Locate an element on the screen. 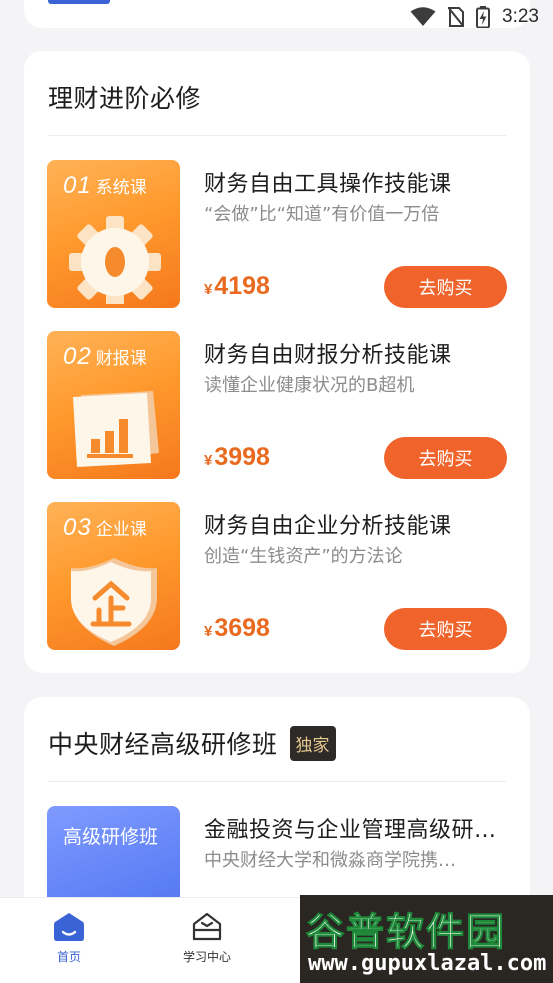 Image resolution: width=553 pixels, height=983 pixels. course-name: 财务自由财报分析技能课 is located at coordinates (328, 353).